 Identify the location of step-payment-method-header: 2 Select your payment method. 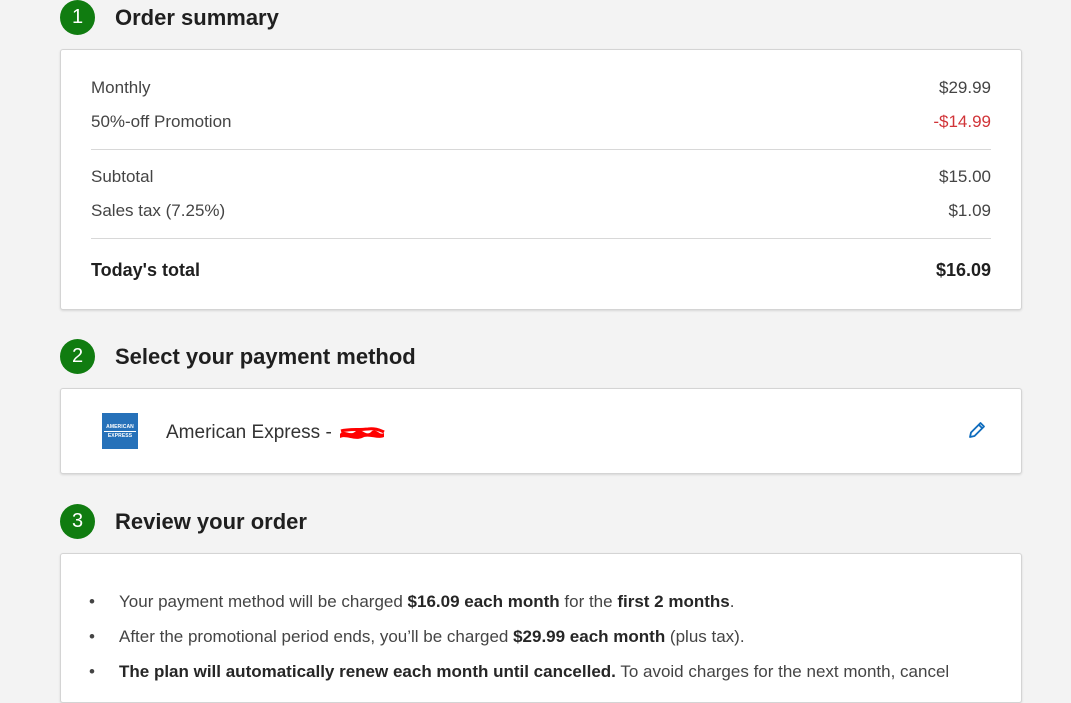
(238, 356).